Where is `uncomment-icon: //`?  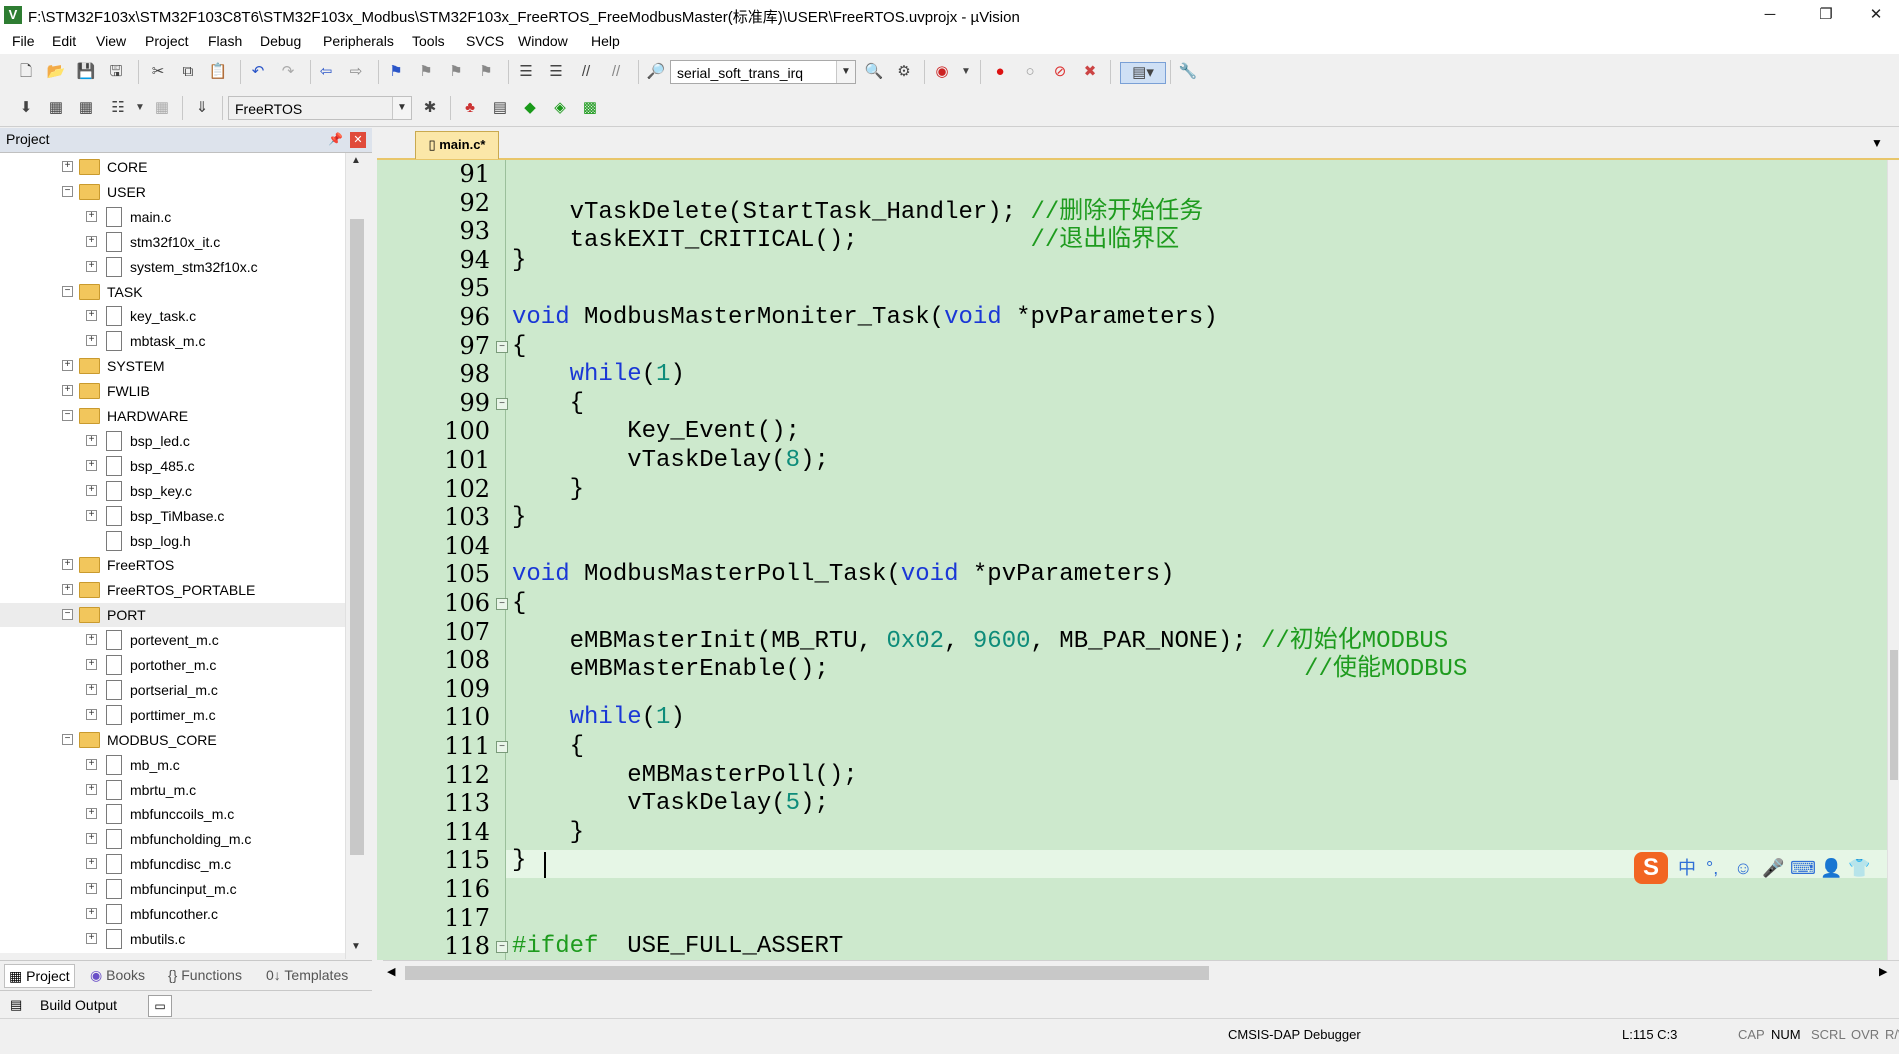 uncomment-icon: // is located at coordinates (616, 72).